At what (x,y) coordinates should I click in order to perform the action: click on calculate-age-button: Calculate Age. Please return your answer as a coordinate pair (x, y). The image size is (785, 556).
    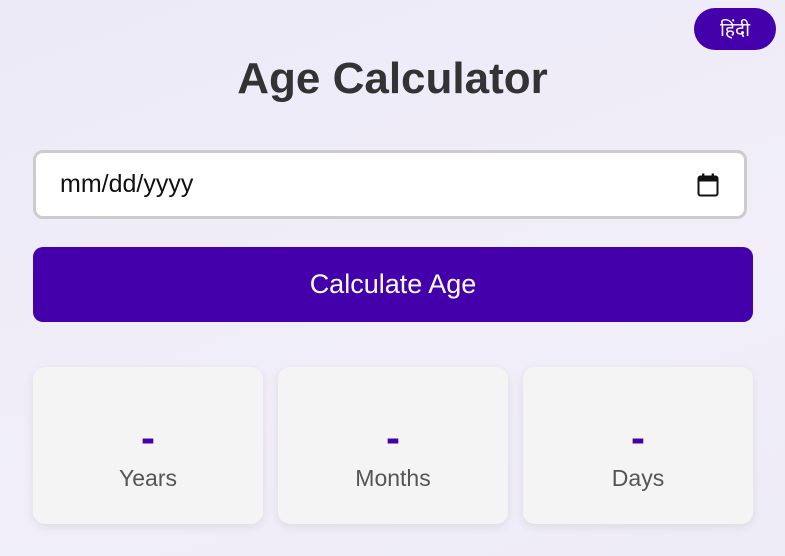
    Looking at the image, I should click on (393, 284).